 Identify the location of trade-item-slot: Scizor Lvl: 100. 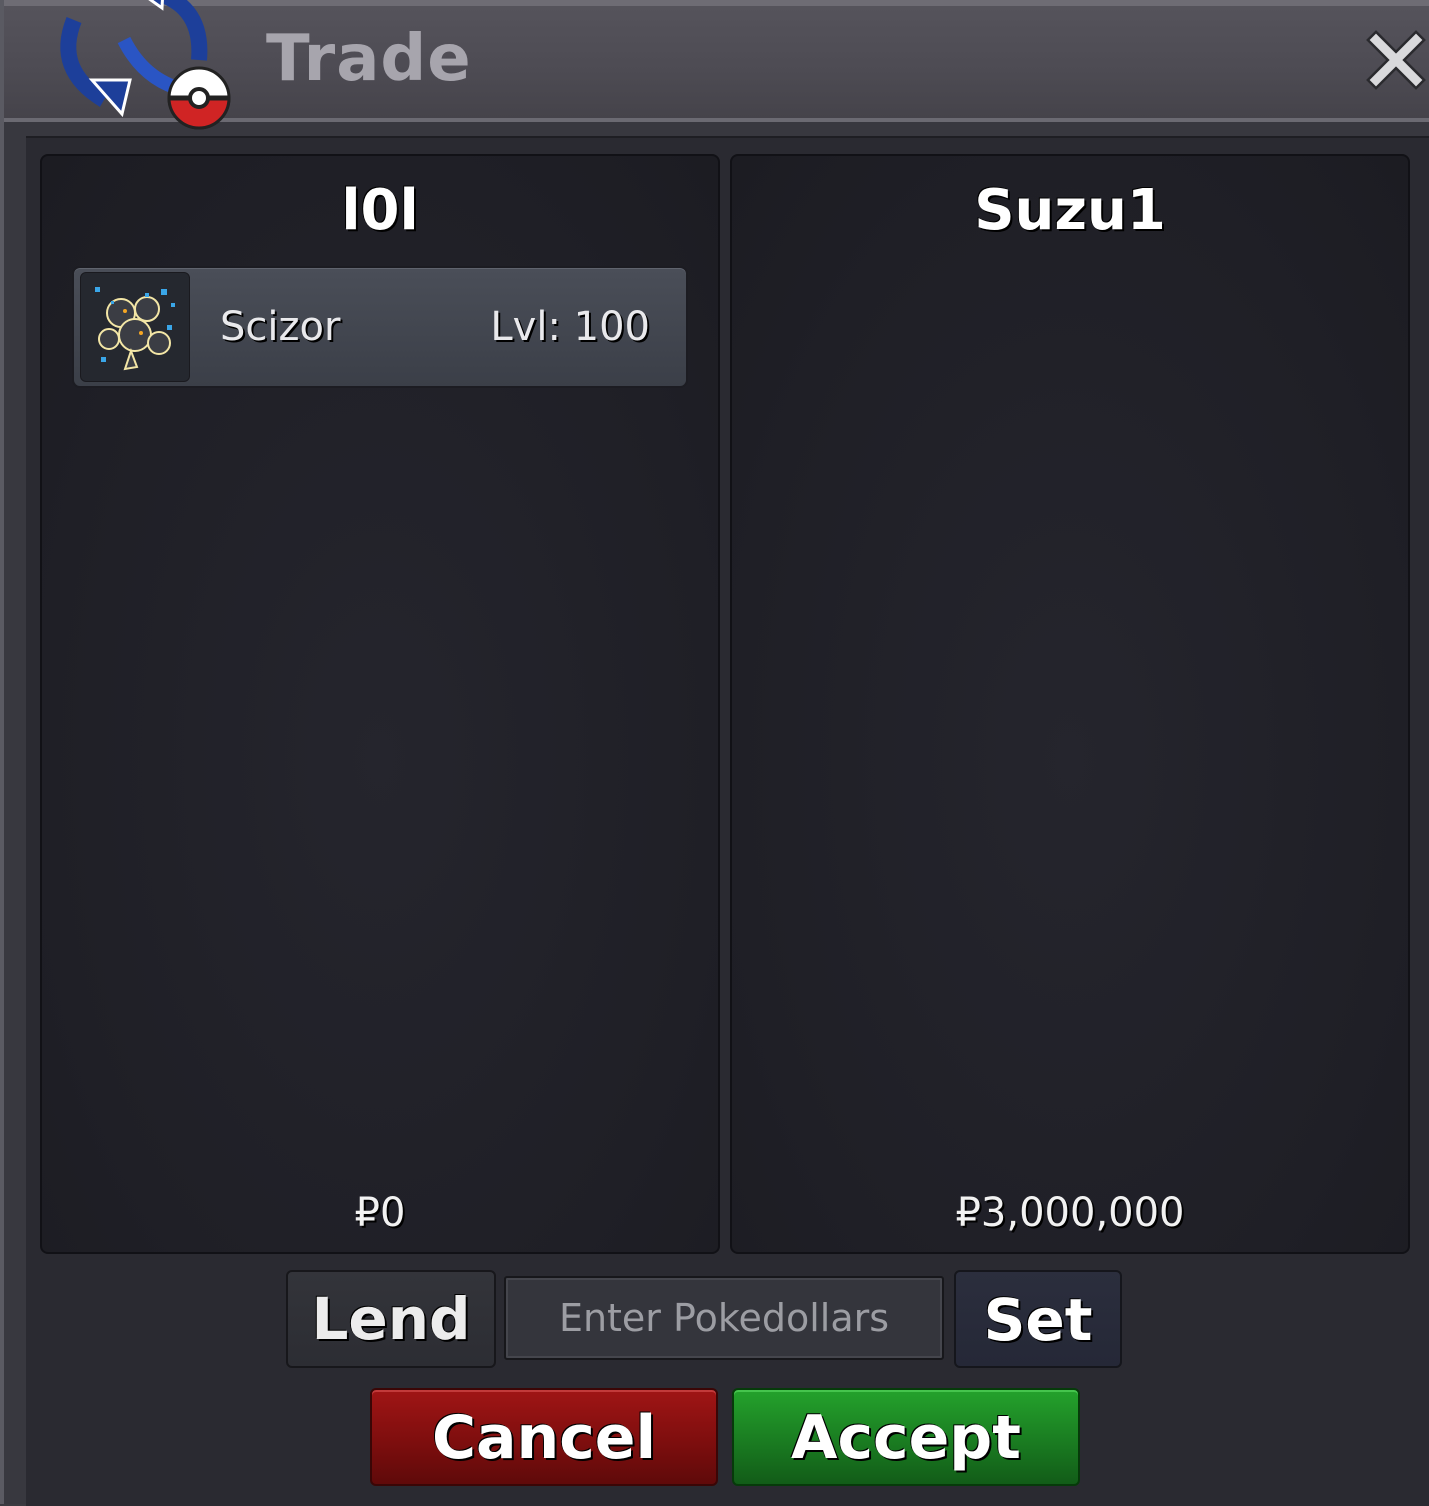
(380, 327).